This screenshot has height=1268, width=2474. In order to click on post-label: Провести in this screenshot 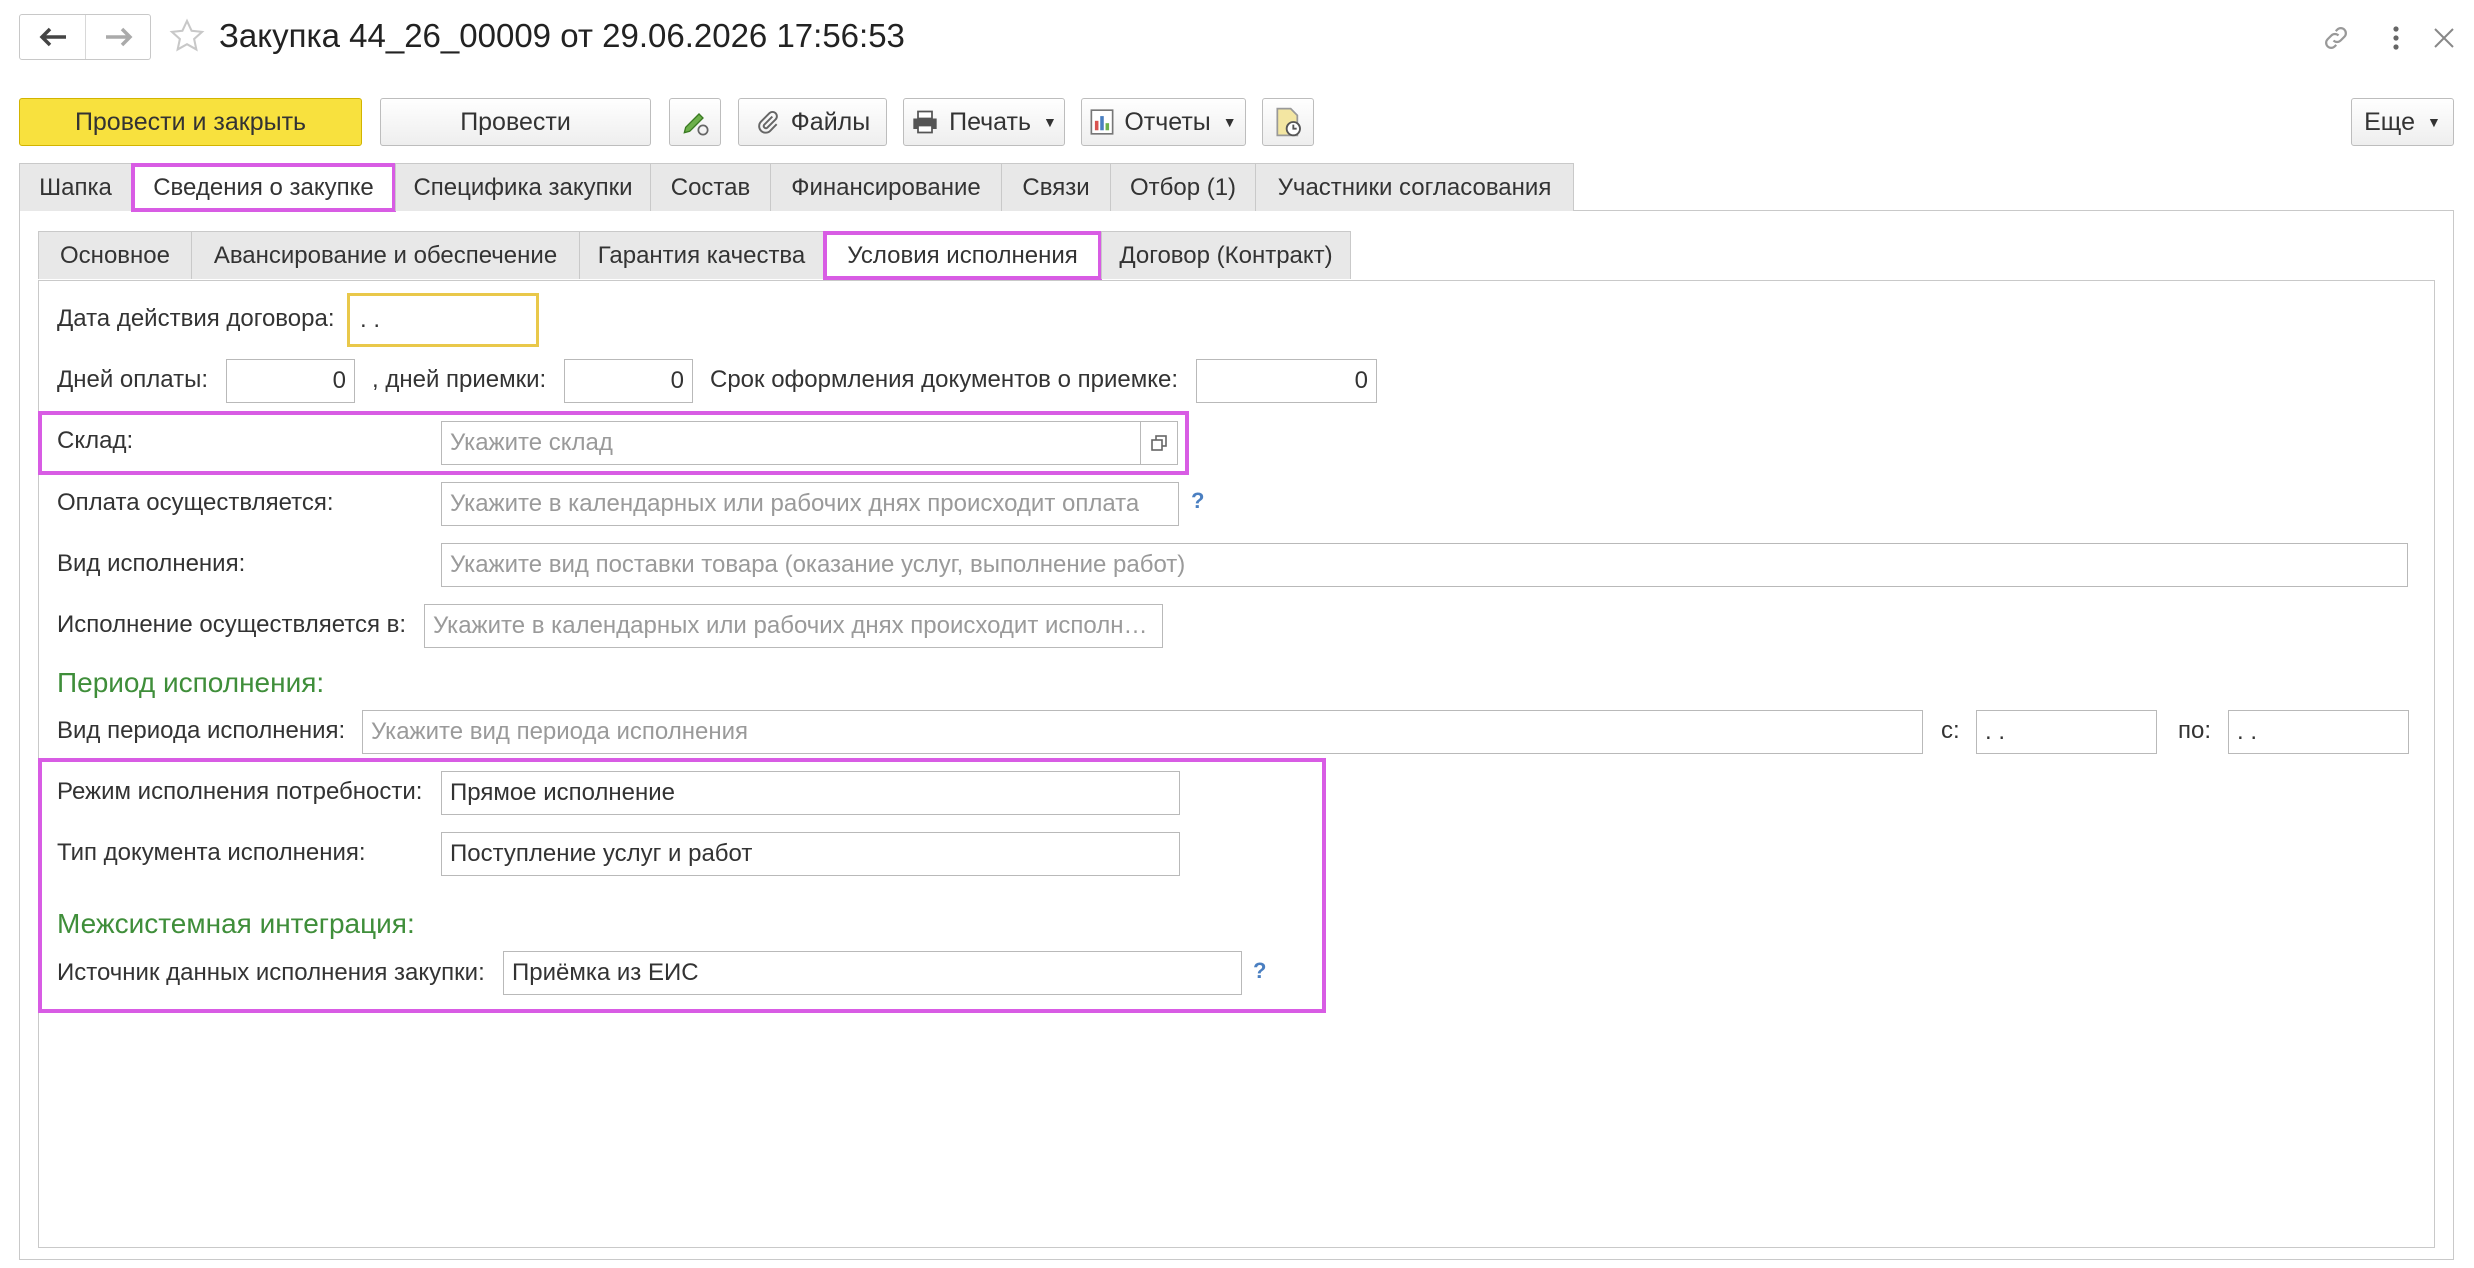, I will do `click(515, 121)`.